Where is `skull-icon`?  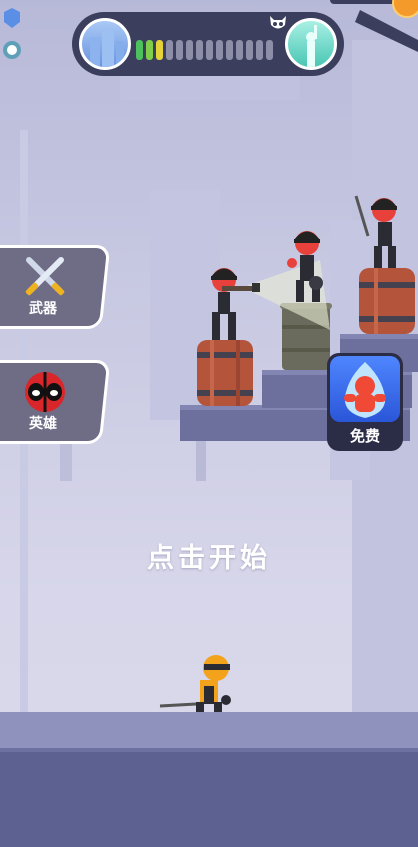
skull-icon is located at coordinates (278, 22).